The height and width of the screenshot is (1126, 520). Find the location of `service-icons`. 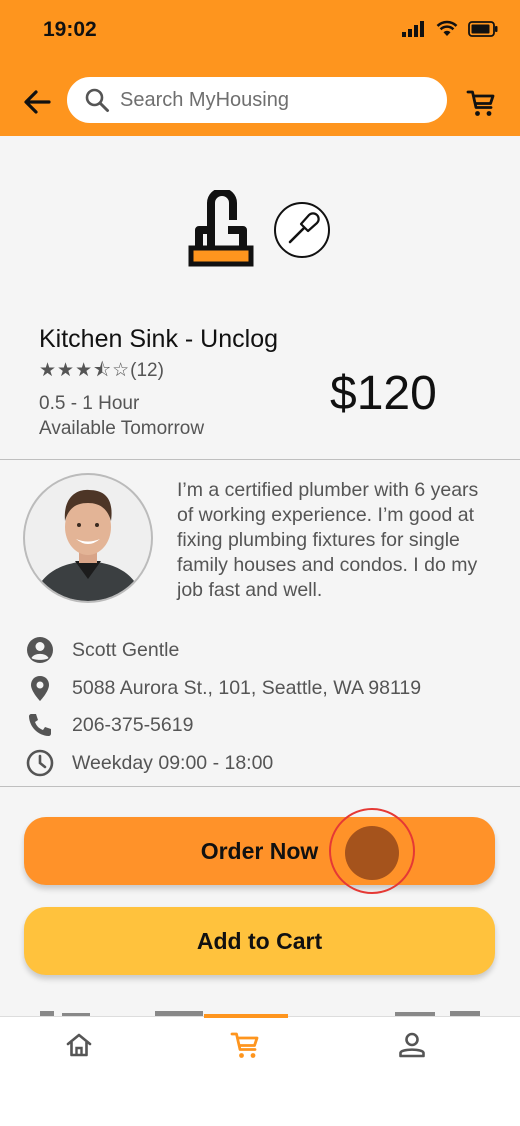

service-icons is located at coordinates (258, 230).